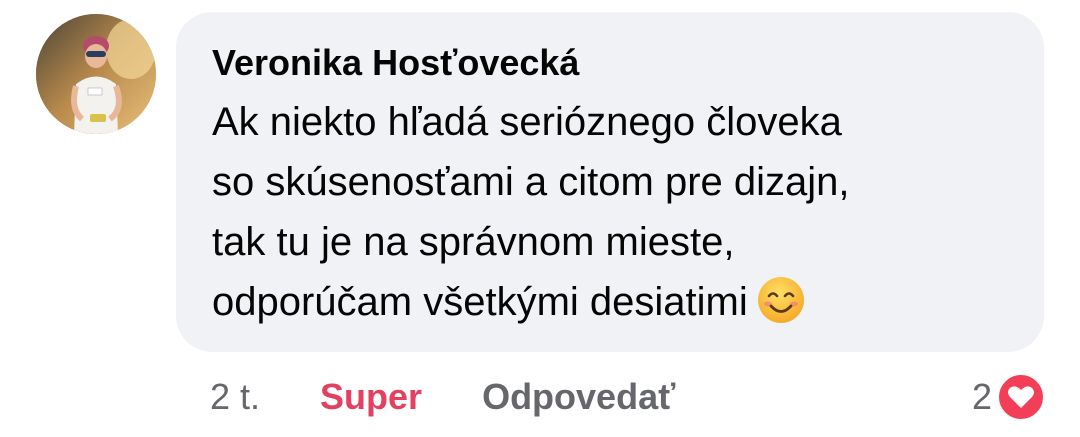  Describe the element at coordinates (981, 396) in the screenshot. I see `reaction-count: 2` at that location.